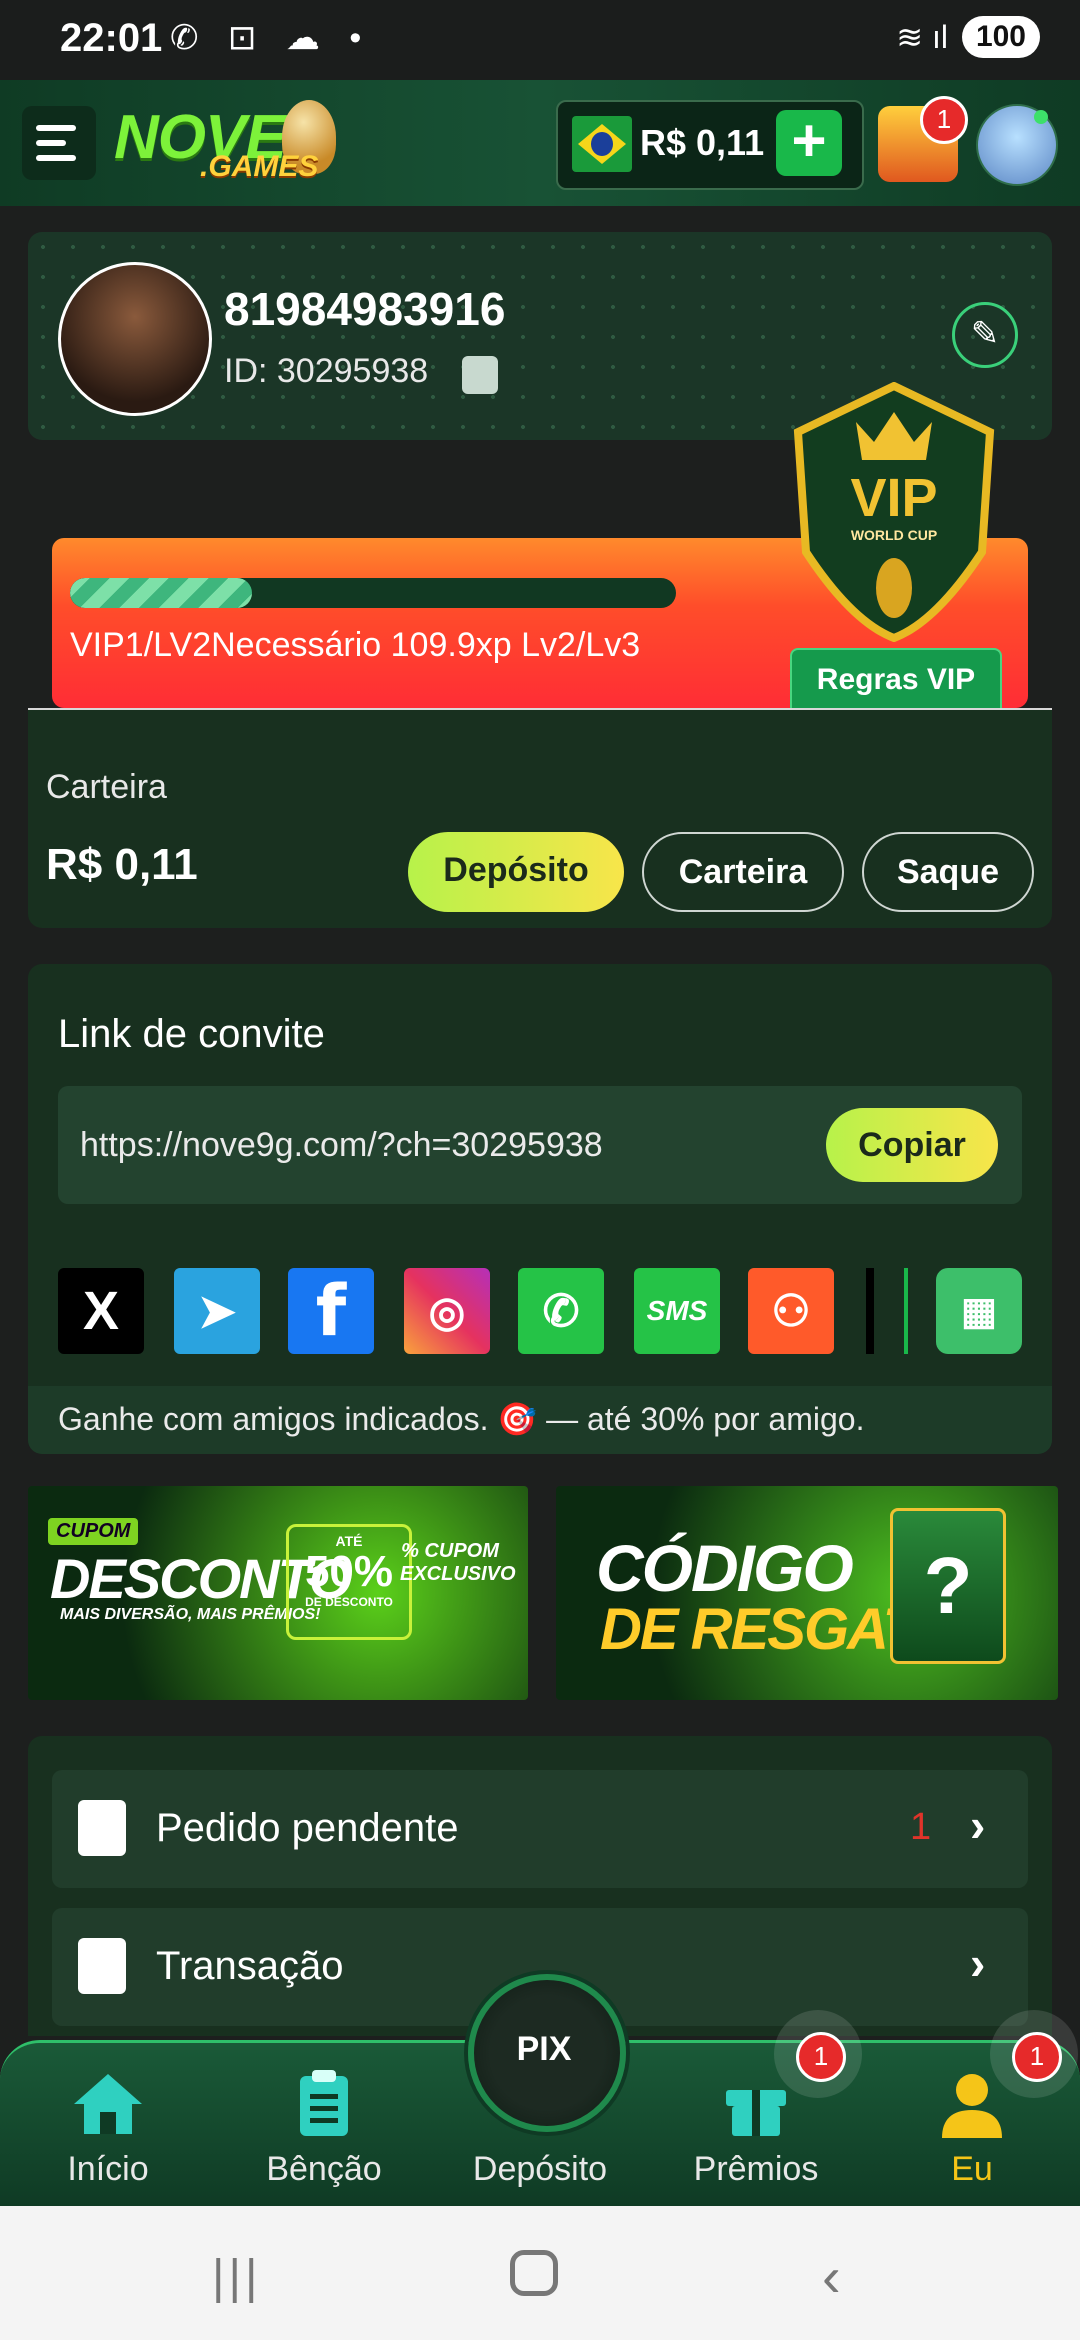 The width and height of the screenshot is (1080, 2340). I want to click on invite-title: Link de convite, so click(191, 1034).